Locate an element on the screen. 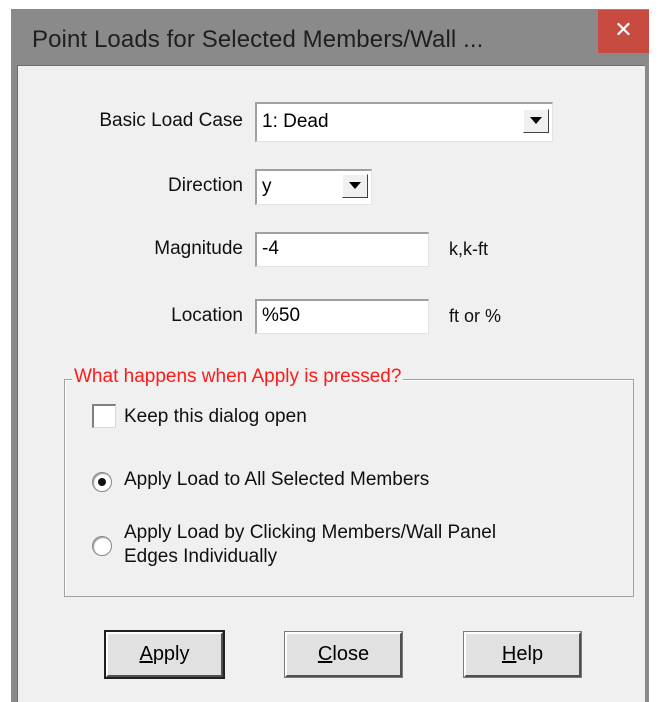 The image size is (660, 702). location-value: %50 is located at coordinates (281, 315).